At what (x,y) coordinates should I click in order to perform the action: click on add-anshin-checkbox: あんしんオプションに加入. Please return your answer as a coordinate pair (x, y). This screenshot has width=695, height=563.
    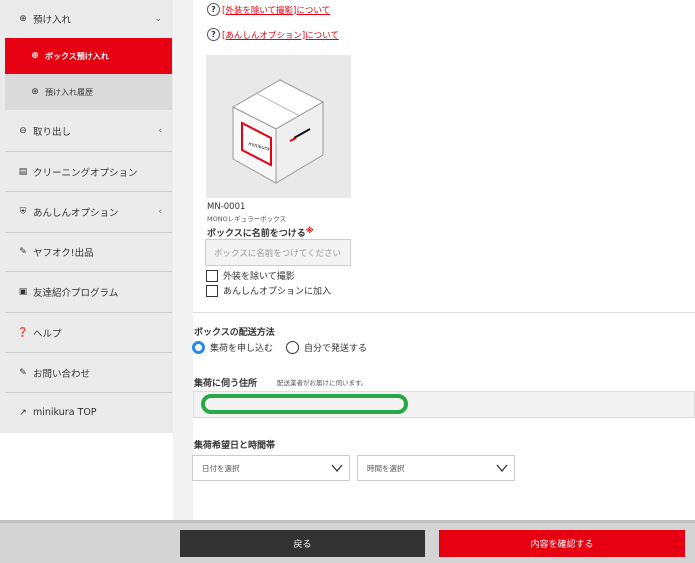
    Looking at the image, I should click on (268, 290).